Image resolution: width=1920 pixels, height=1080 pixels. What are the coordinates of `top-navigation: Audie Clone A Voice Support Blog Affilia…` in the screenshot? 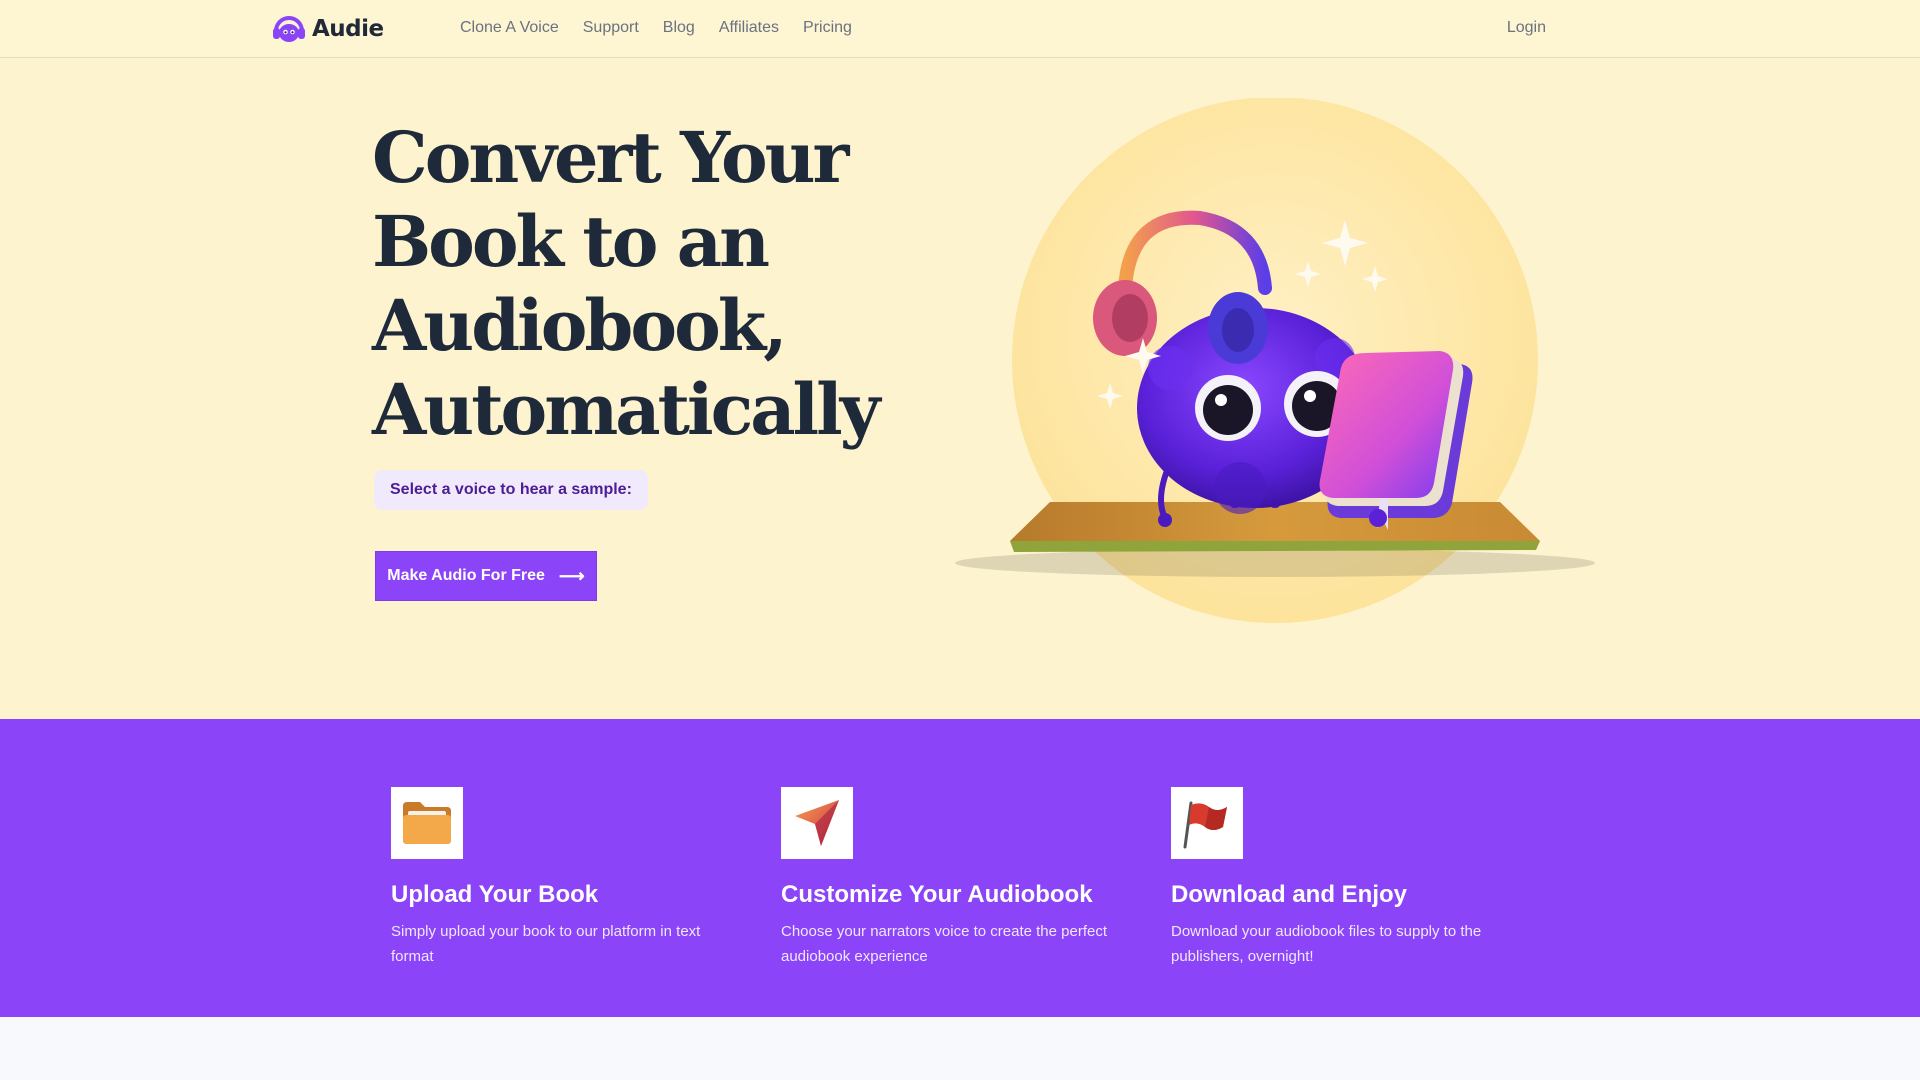 It's located at (960, 29).